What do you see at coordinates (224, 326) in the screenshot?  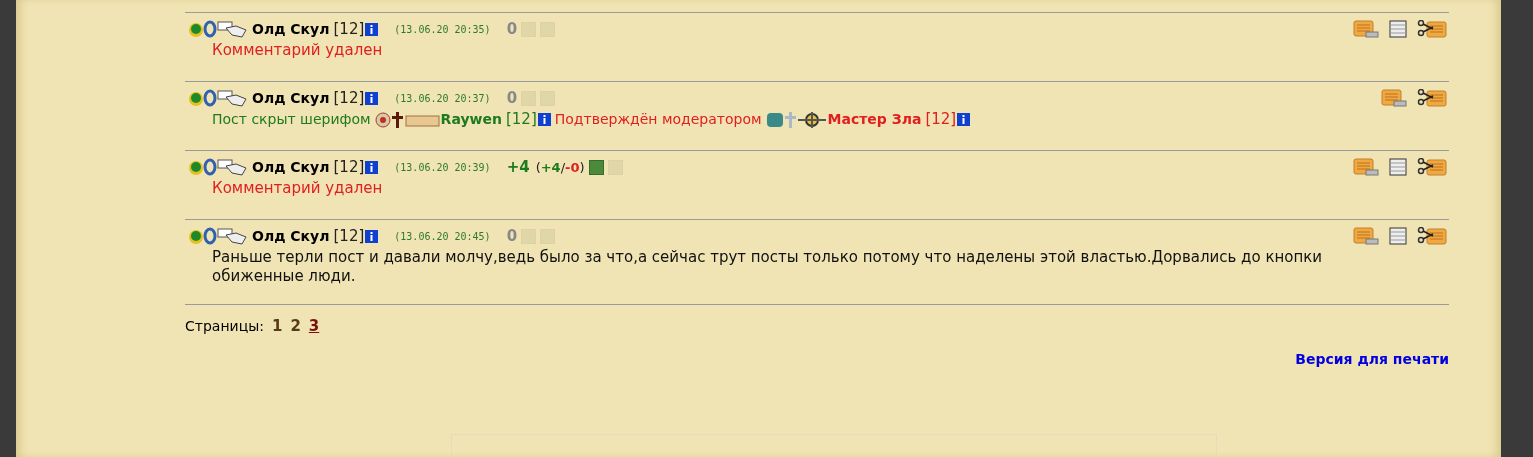 I see `pages-label: Страницы:` at bounding box center [224, 326].